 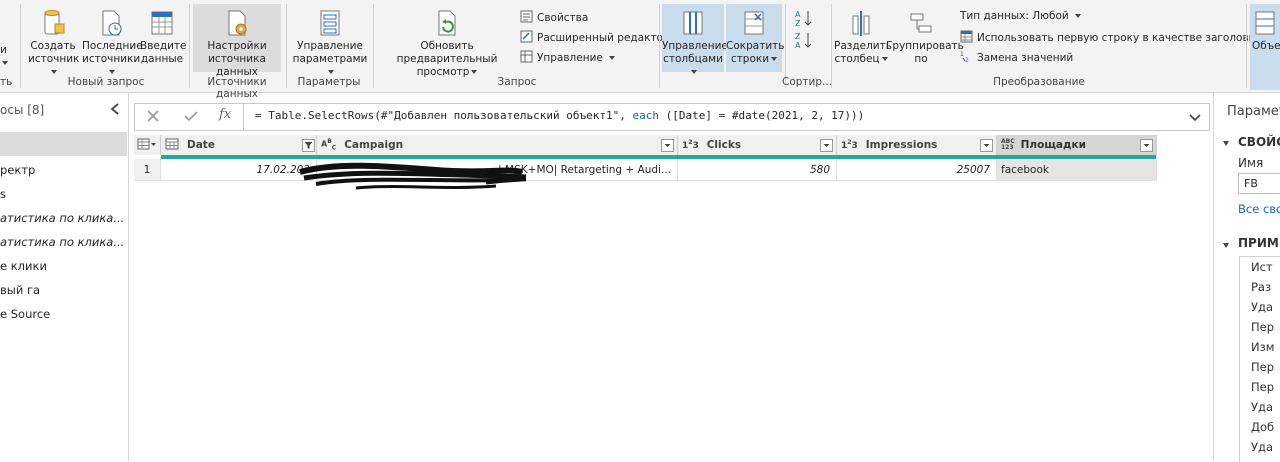 I want to click on sort-descending-icon: ZA, so click(x=804, y=40).